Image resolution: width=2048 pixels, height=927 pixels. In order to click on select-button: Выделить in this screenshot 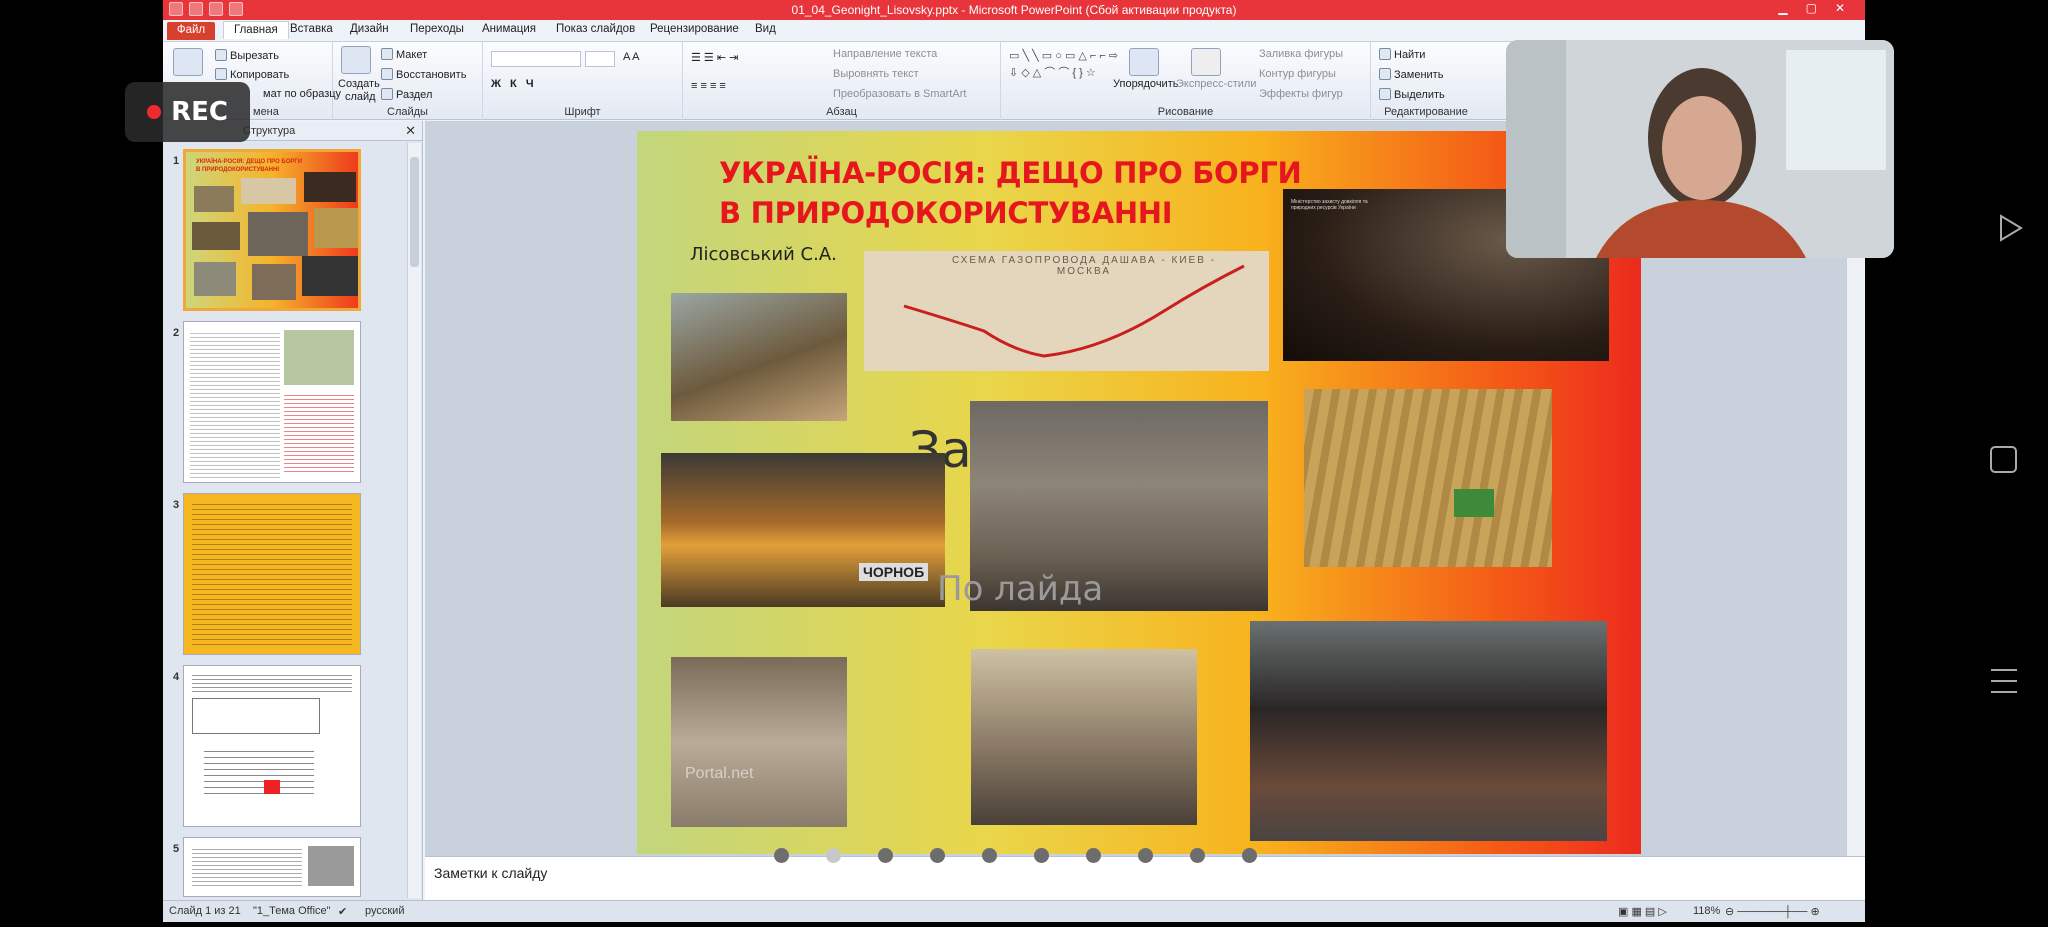, I will do `click(1412, 94)`.